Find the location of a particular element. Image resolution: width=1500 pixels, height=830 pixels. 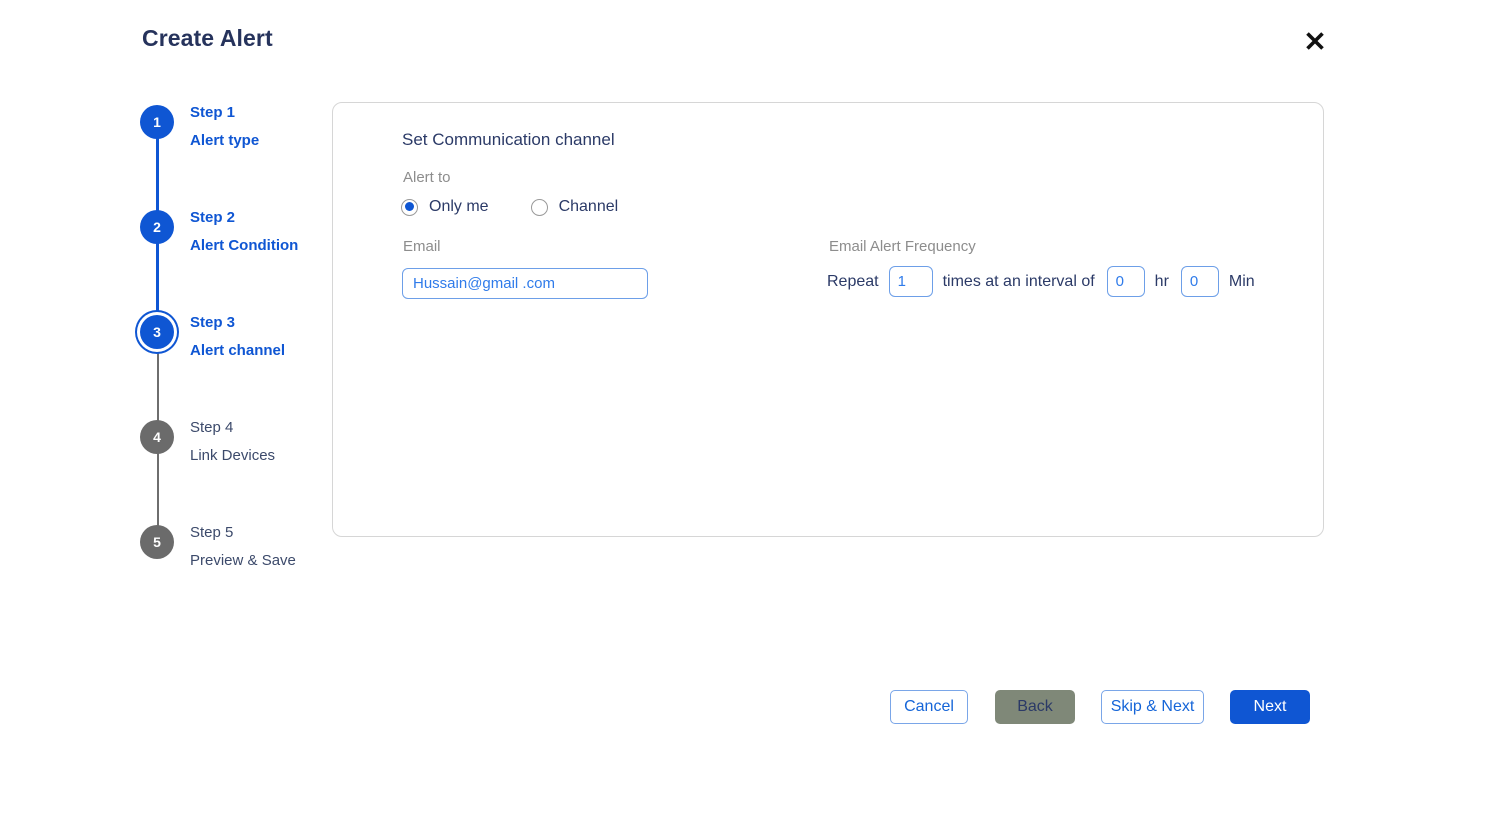

stepper-item-step-4: 4 Step 4 Link Devices is located at coordinates (235, 481).